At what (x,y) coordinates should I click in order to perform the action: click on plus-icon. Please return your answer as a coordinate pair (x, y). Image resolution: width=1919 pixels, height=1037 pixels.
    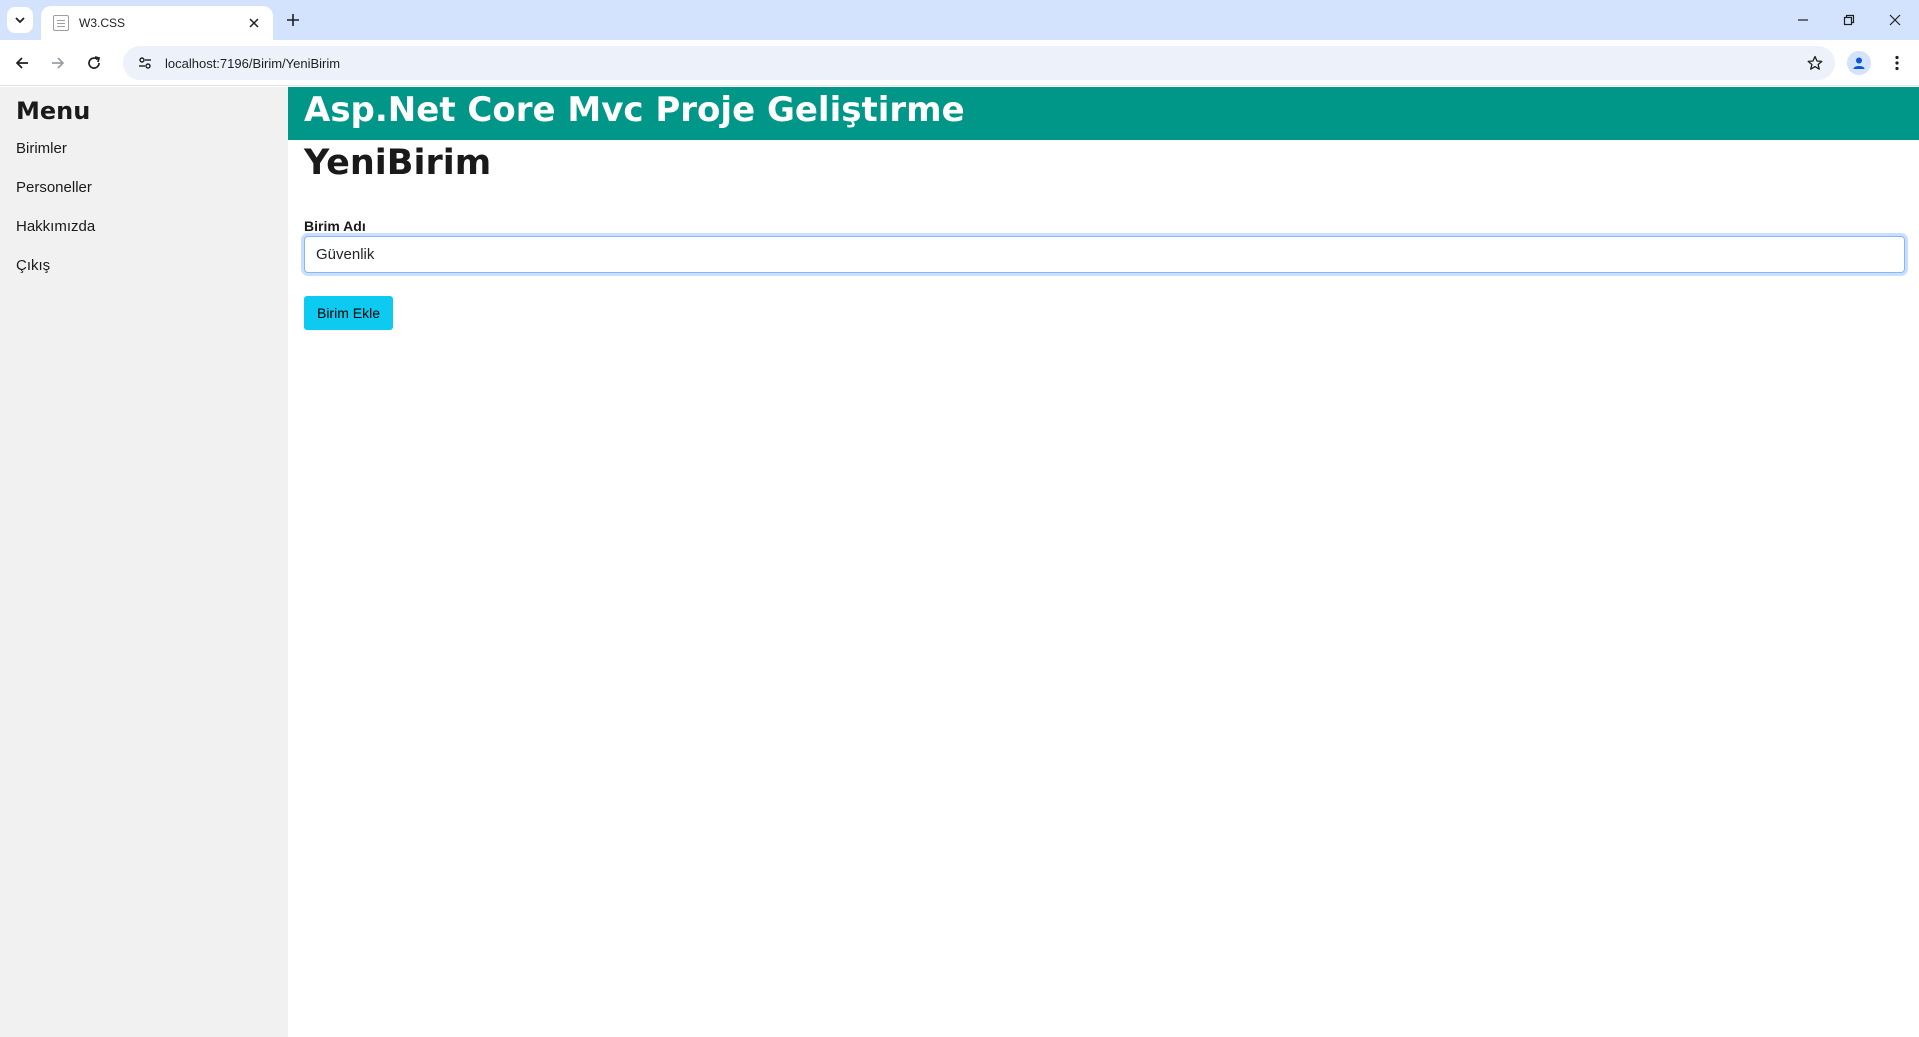
    Looking at the image, I should click on (293, 20).